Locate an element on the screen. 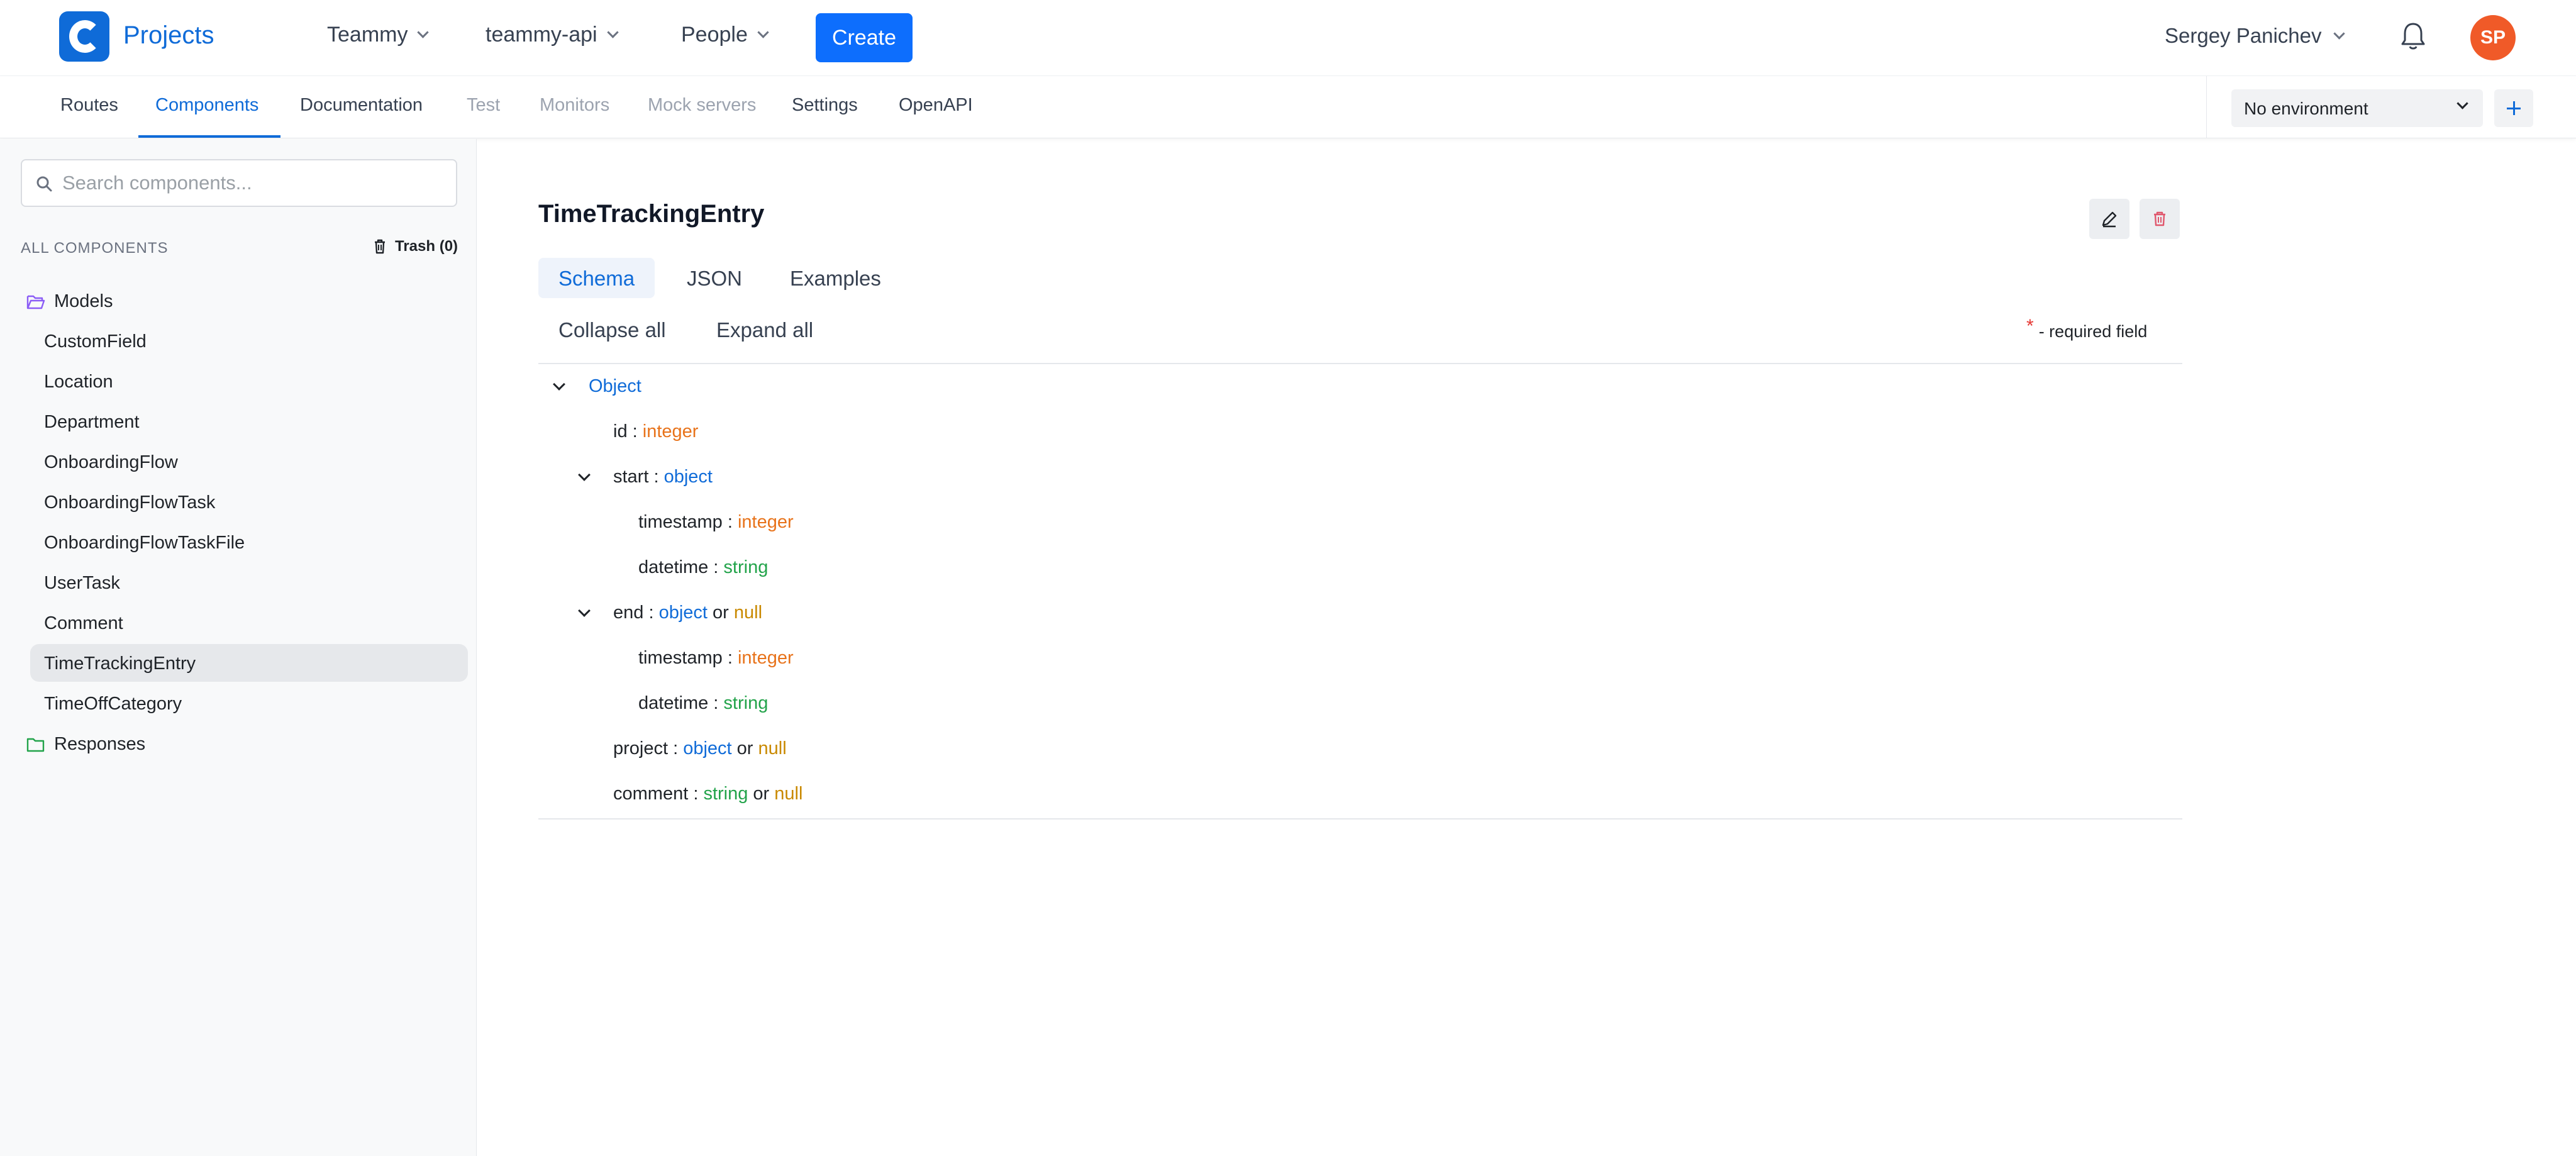 The image size is (2576, 1156). search-box is located at coordinates (239, 183).